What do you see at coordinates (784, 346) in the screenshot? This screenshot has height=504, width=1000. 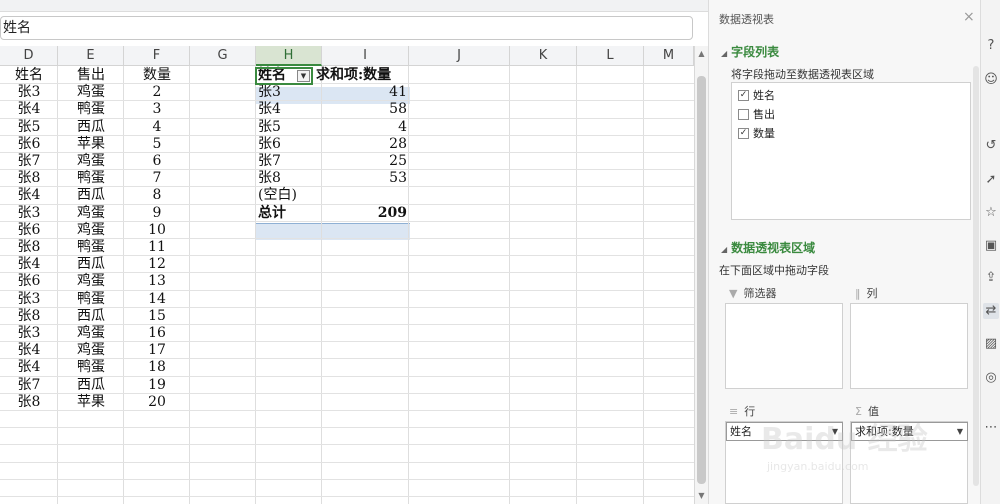 I see `filter-drop-area` at bounding box center [784, 346].